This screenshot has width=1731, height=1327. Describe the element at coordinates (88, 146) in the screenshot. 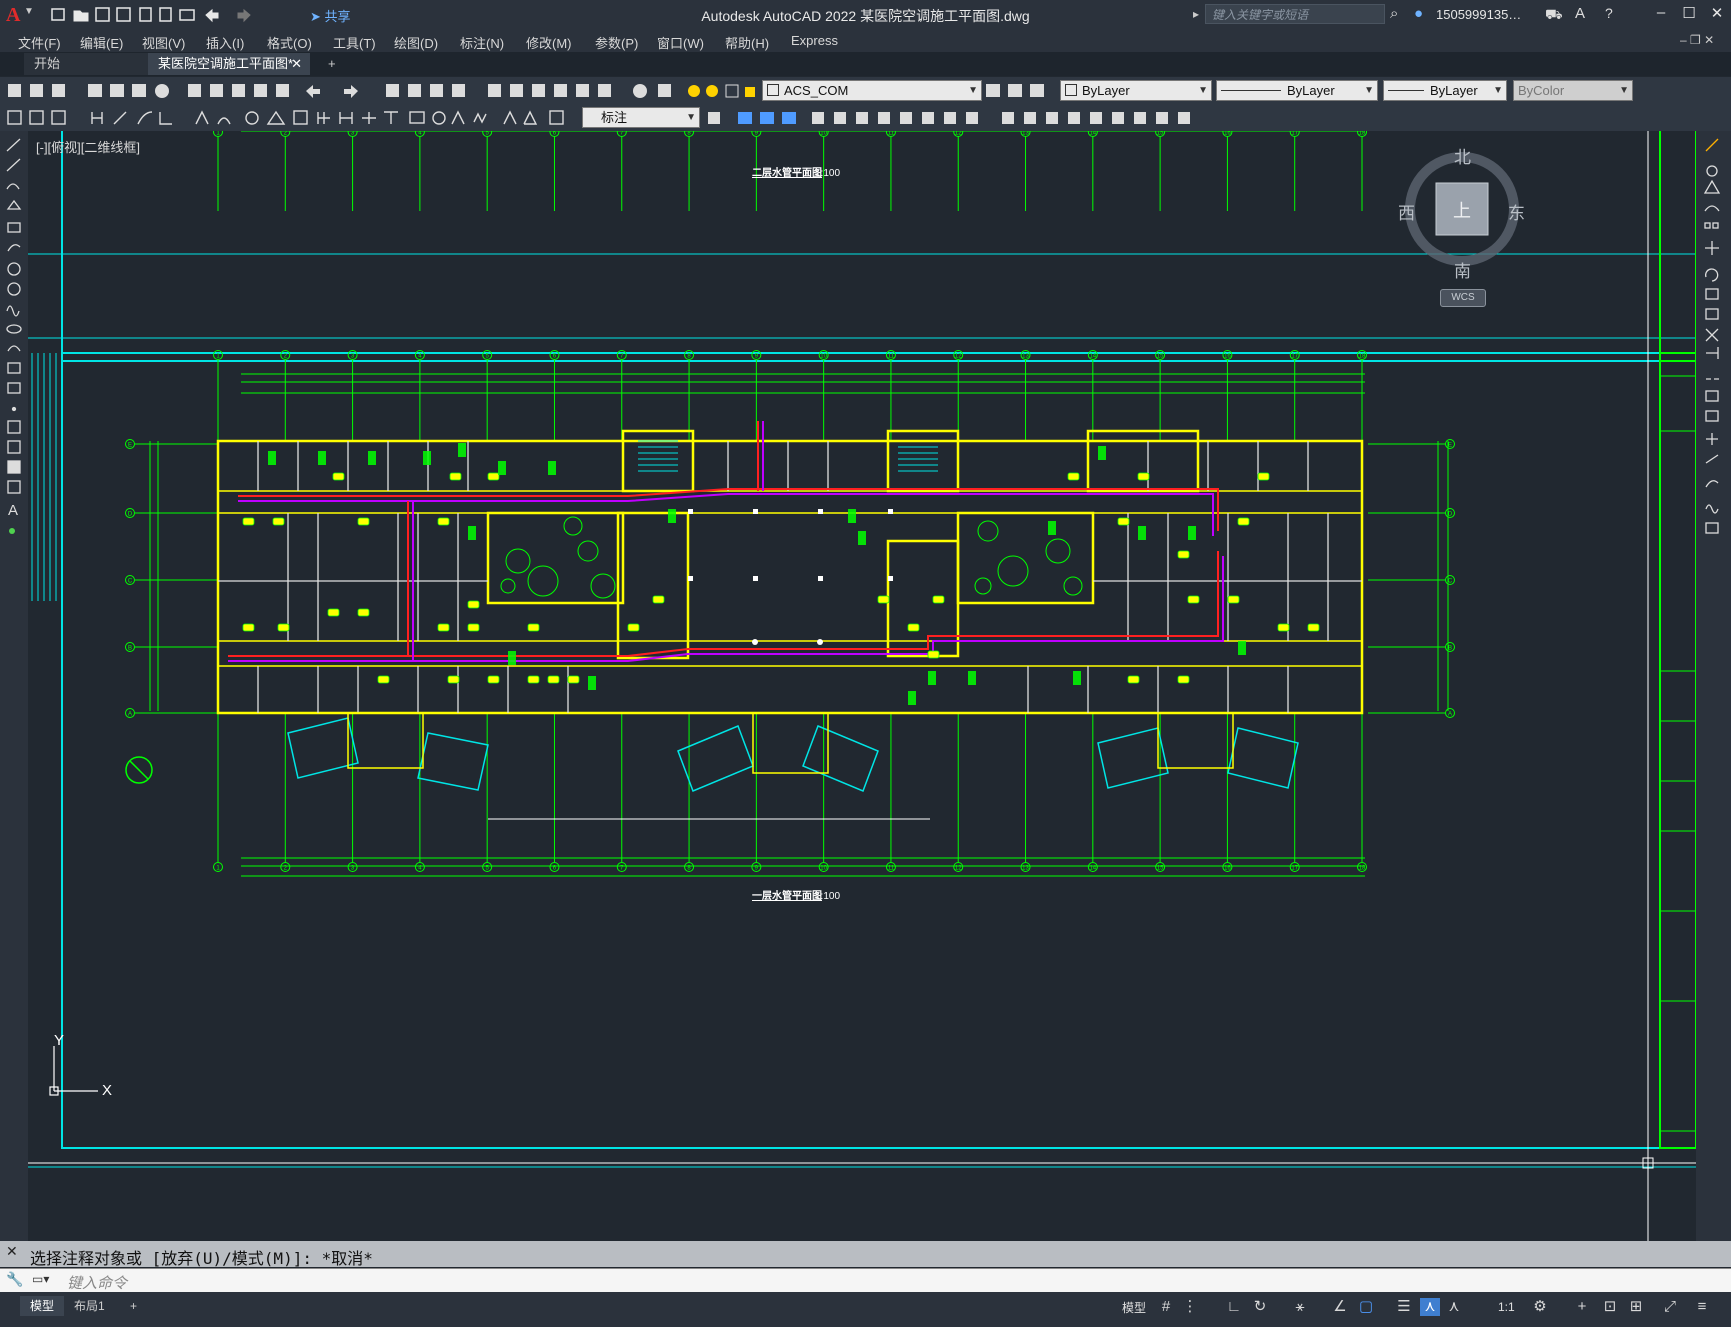

I see `viewport-controls: [-][俯视][二维线框]` at that location.